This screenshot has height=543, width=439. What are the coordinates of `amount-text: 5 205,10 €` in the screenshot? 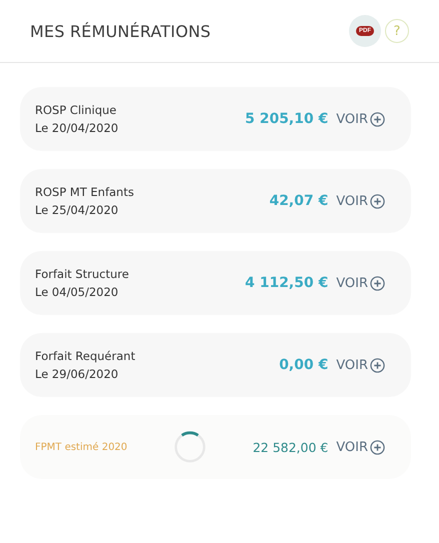 It's located at (286, 119).